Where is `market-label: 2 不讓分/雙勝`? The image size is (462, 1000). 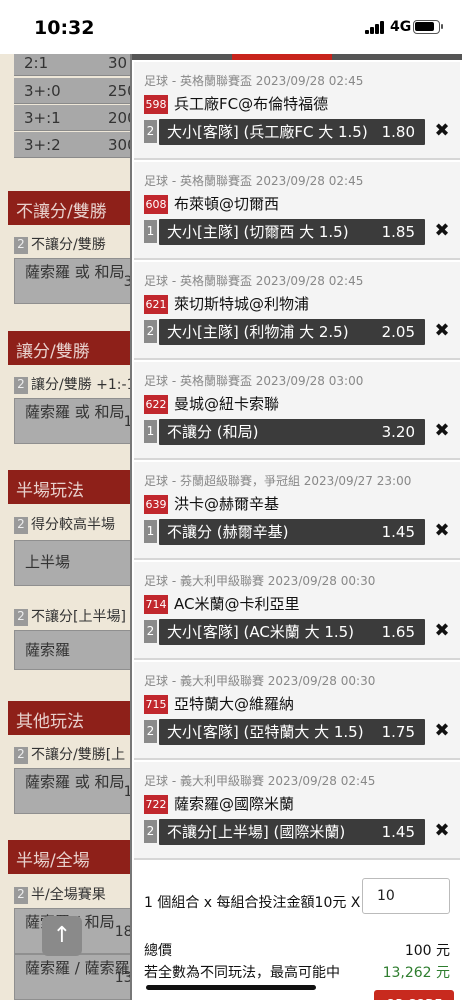
market-label: 2 不讓分/雙勝 is located at coordinates (80, 245).